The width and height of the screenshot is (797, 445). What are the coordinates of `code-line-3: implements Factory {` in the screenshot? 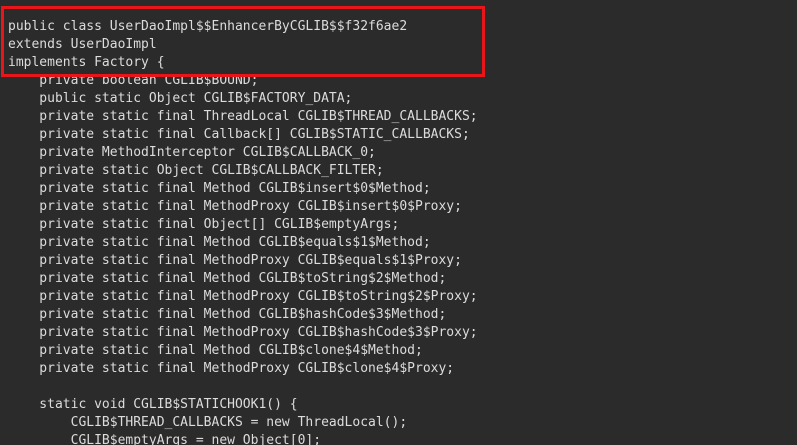 It's located at (86, 62).